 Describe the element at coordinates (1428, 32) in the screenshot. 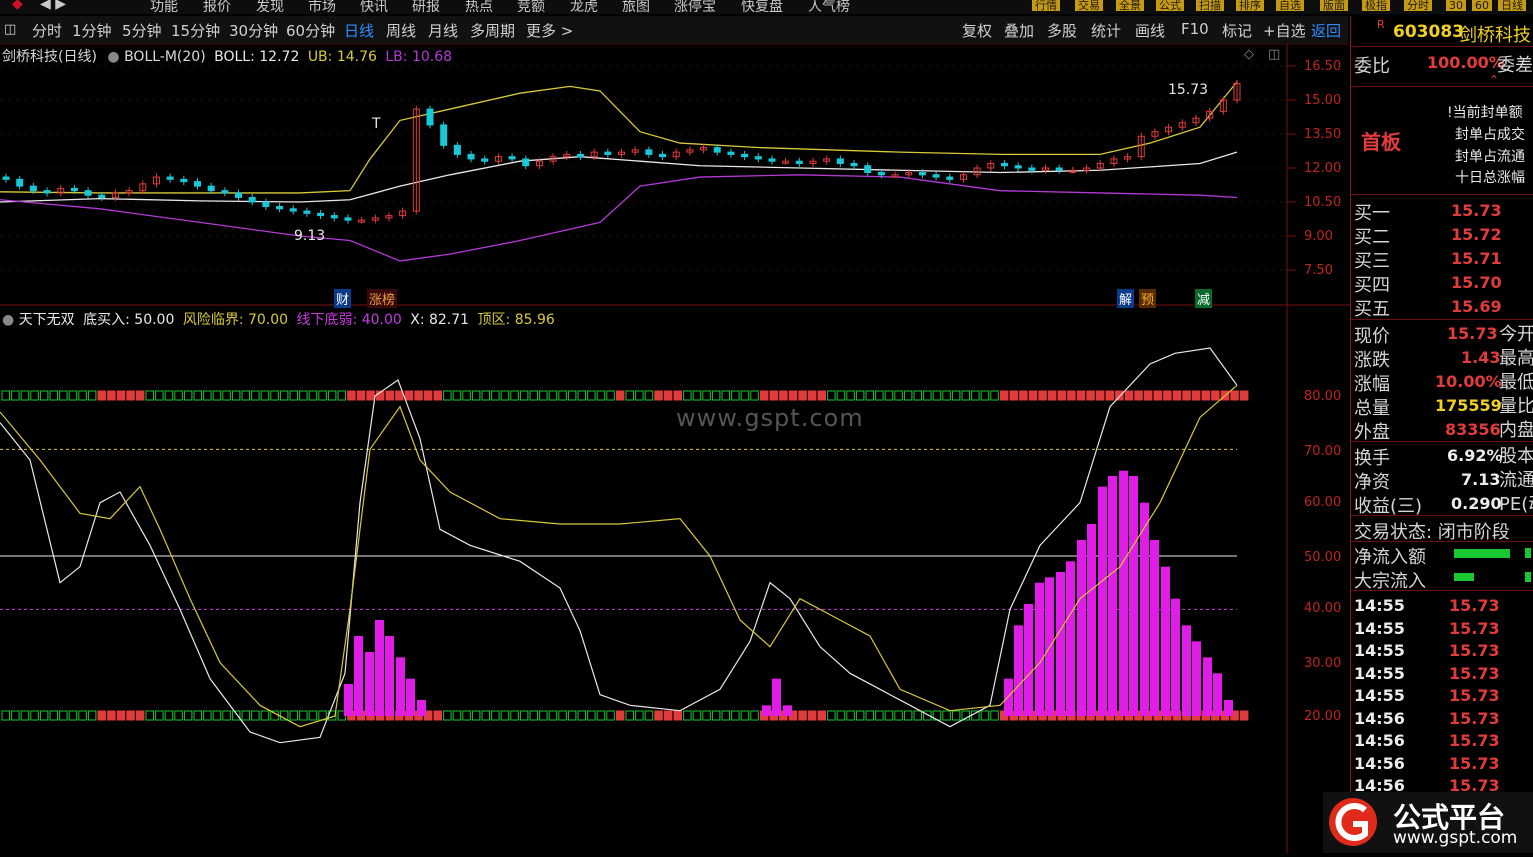

I see `stock-code: 603083` at that location.